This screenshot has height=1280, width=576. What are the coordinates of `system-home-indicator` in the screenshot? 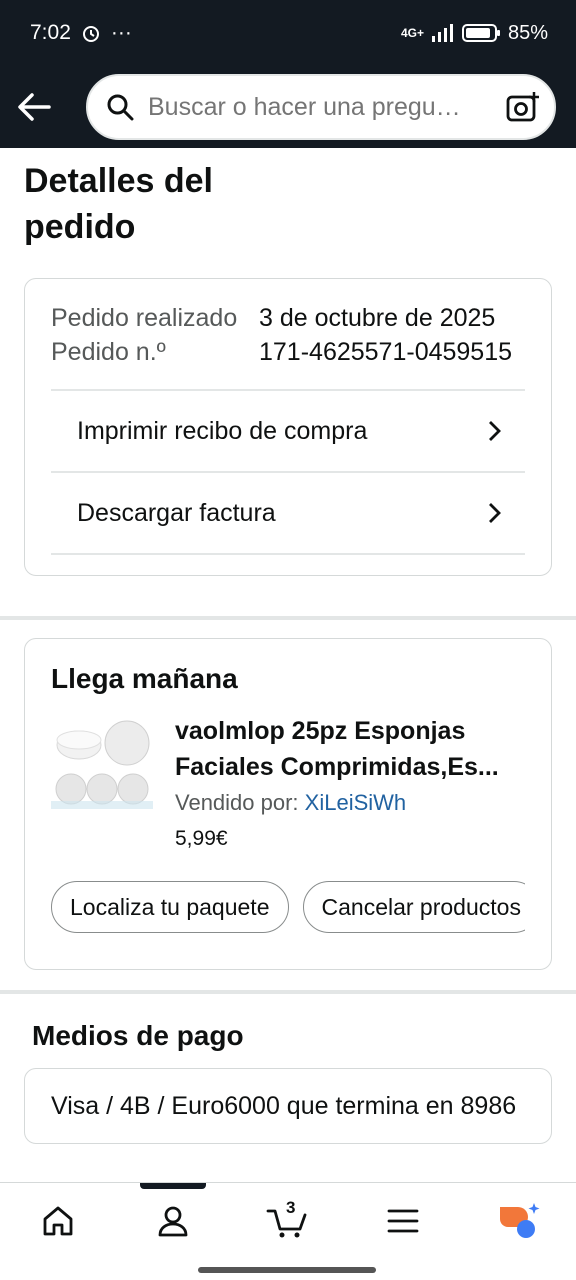 It's located at (287, 1270).